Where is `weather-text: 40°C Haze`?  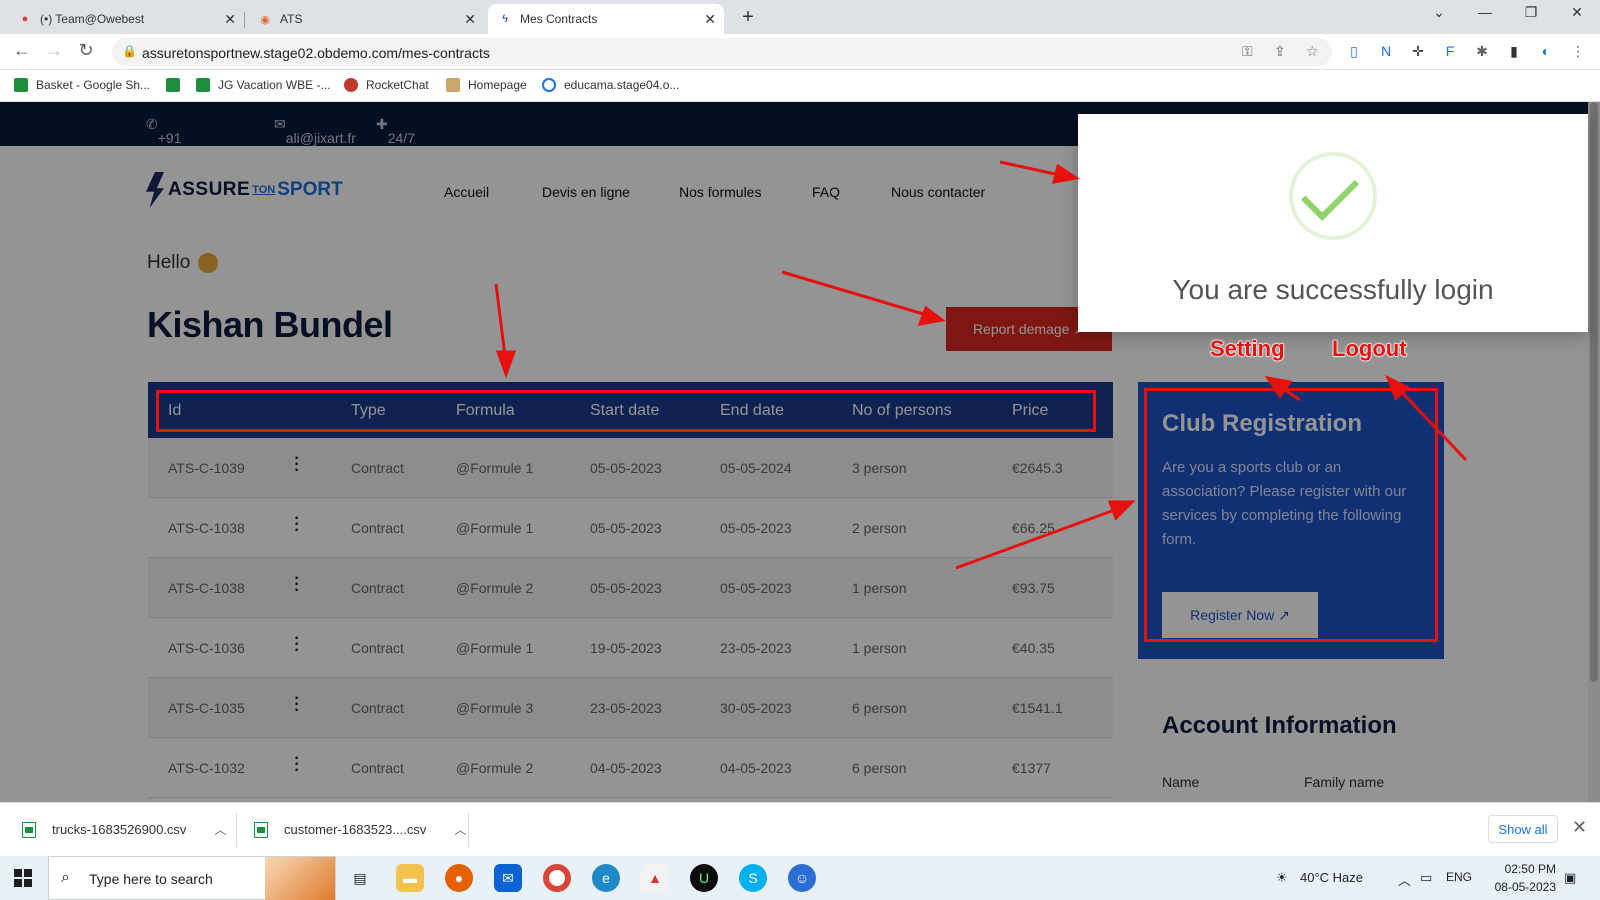
weather-text: 40°C Haze is located at coordinates (1331, 877).